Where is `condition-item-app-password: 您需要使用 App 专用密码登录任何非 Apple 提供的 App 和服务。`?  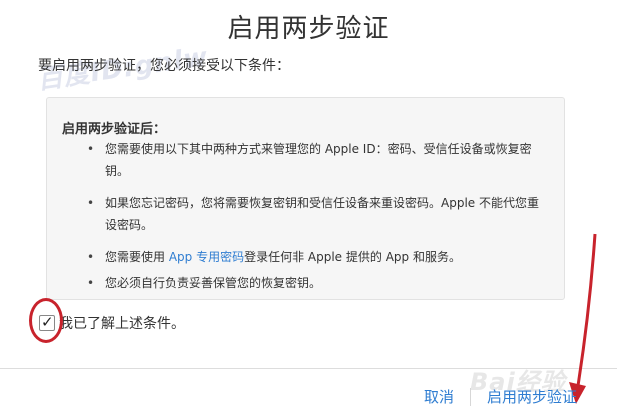 condition-item-app-password: 您需要使用 App 专用密码登录任何非 Apple 提供的 App 和服务。 is located at coordinates (317, 257).